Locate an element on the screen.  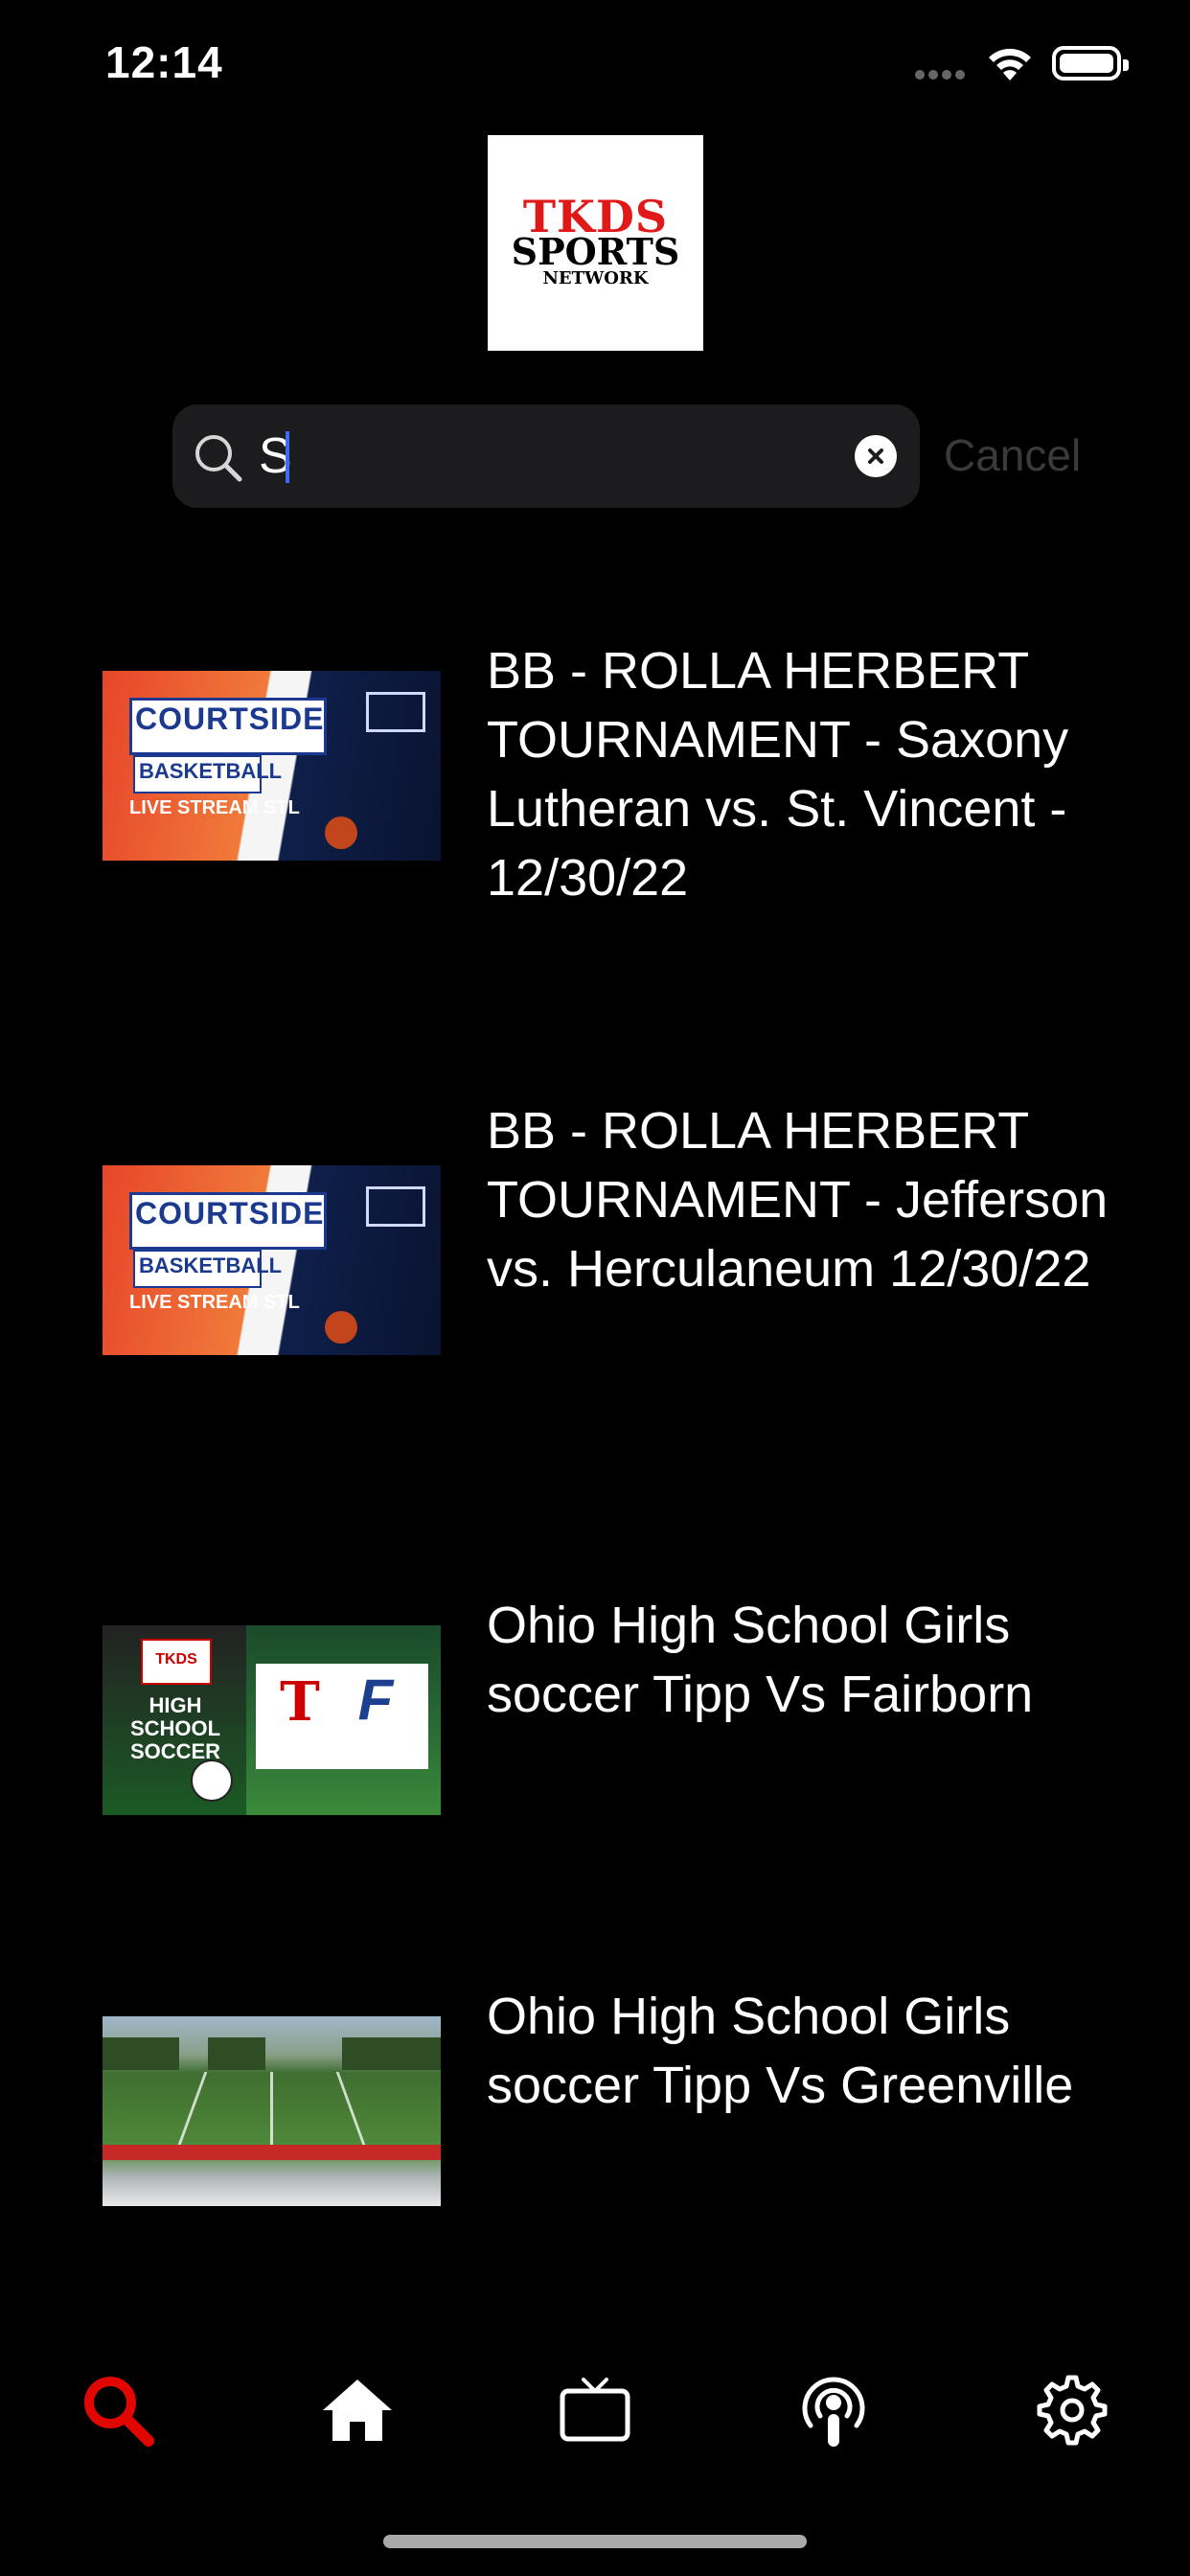
battery-icon is located at coordinates (1091, 63).